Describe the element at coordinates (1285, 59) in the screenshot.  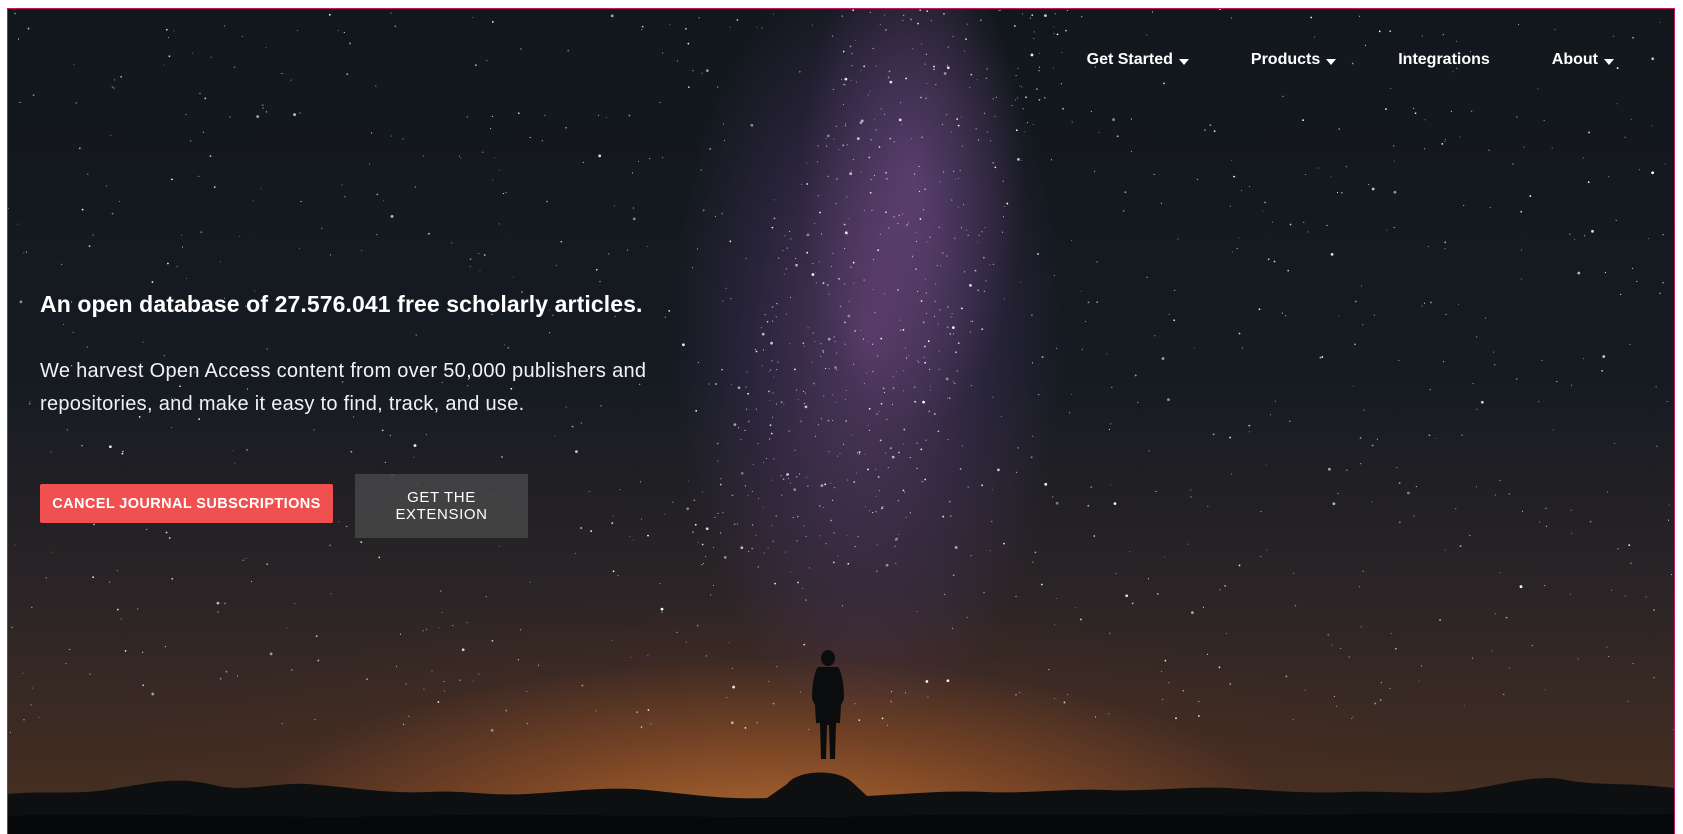
I see `nav-products-label: Products` at that location.